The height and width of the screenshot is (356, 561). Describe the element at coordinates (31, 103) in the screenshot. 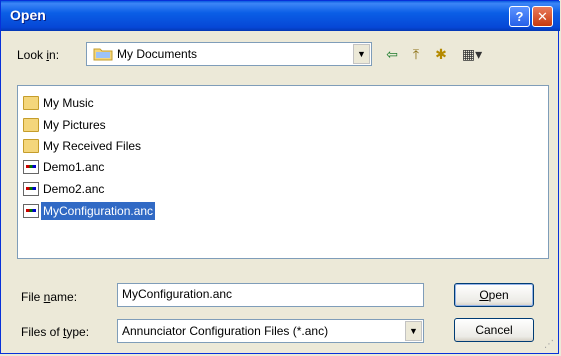

I see `music-folder-icon` at that location.